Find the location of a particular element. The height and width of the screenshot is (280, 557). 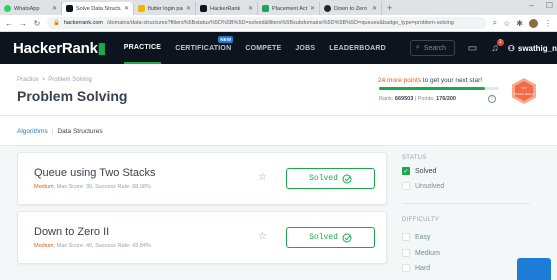

points-label: Points: is located at coordinates (427, 99).